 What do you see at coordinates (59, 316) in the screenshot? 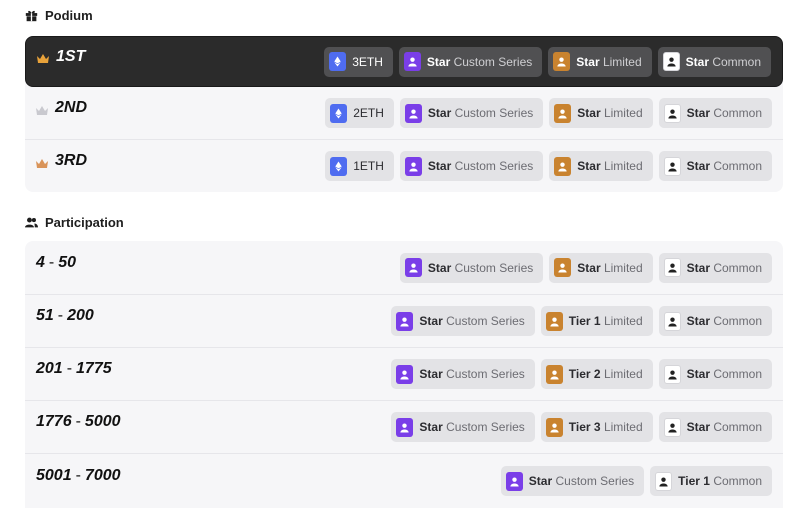
I see `rank-range: 51-200` at bounding box center [59, 316].